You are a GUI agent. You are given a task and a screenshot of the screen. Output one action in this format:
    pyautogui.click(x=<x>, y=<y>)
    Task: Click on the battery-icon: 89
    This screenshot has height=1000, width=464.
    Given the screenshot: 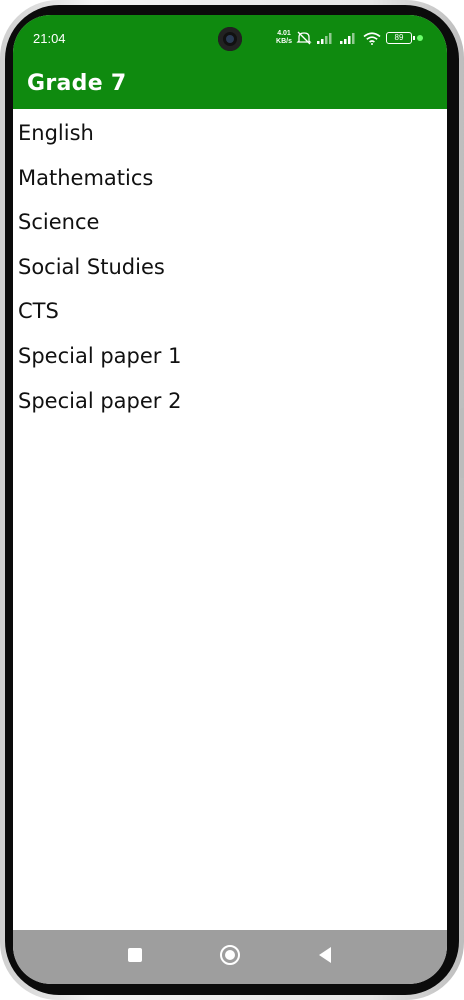 What is the action you would take?
    pyautogui.click(x=400, y=38)
    